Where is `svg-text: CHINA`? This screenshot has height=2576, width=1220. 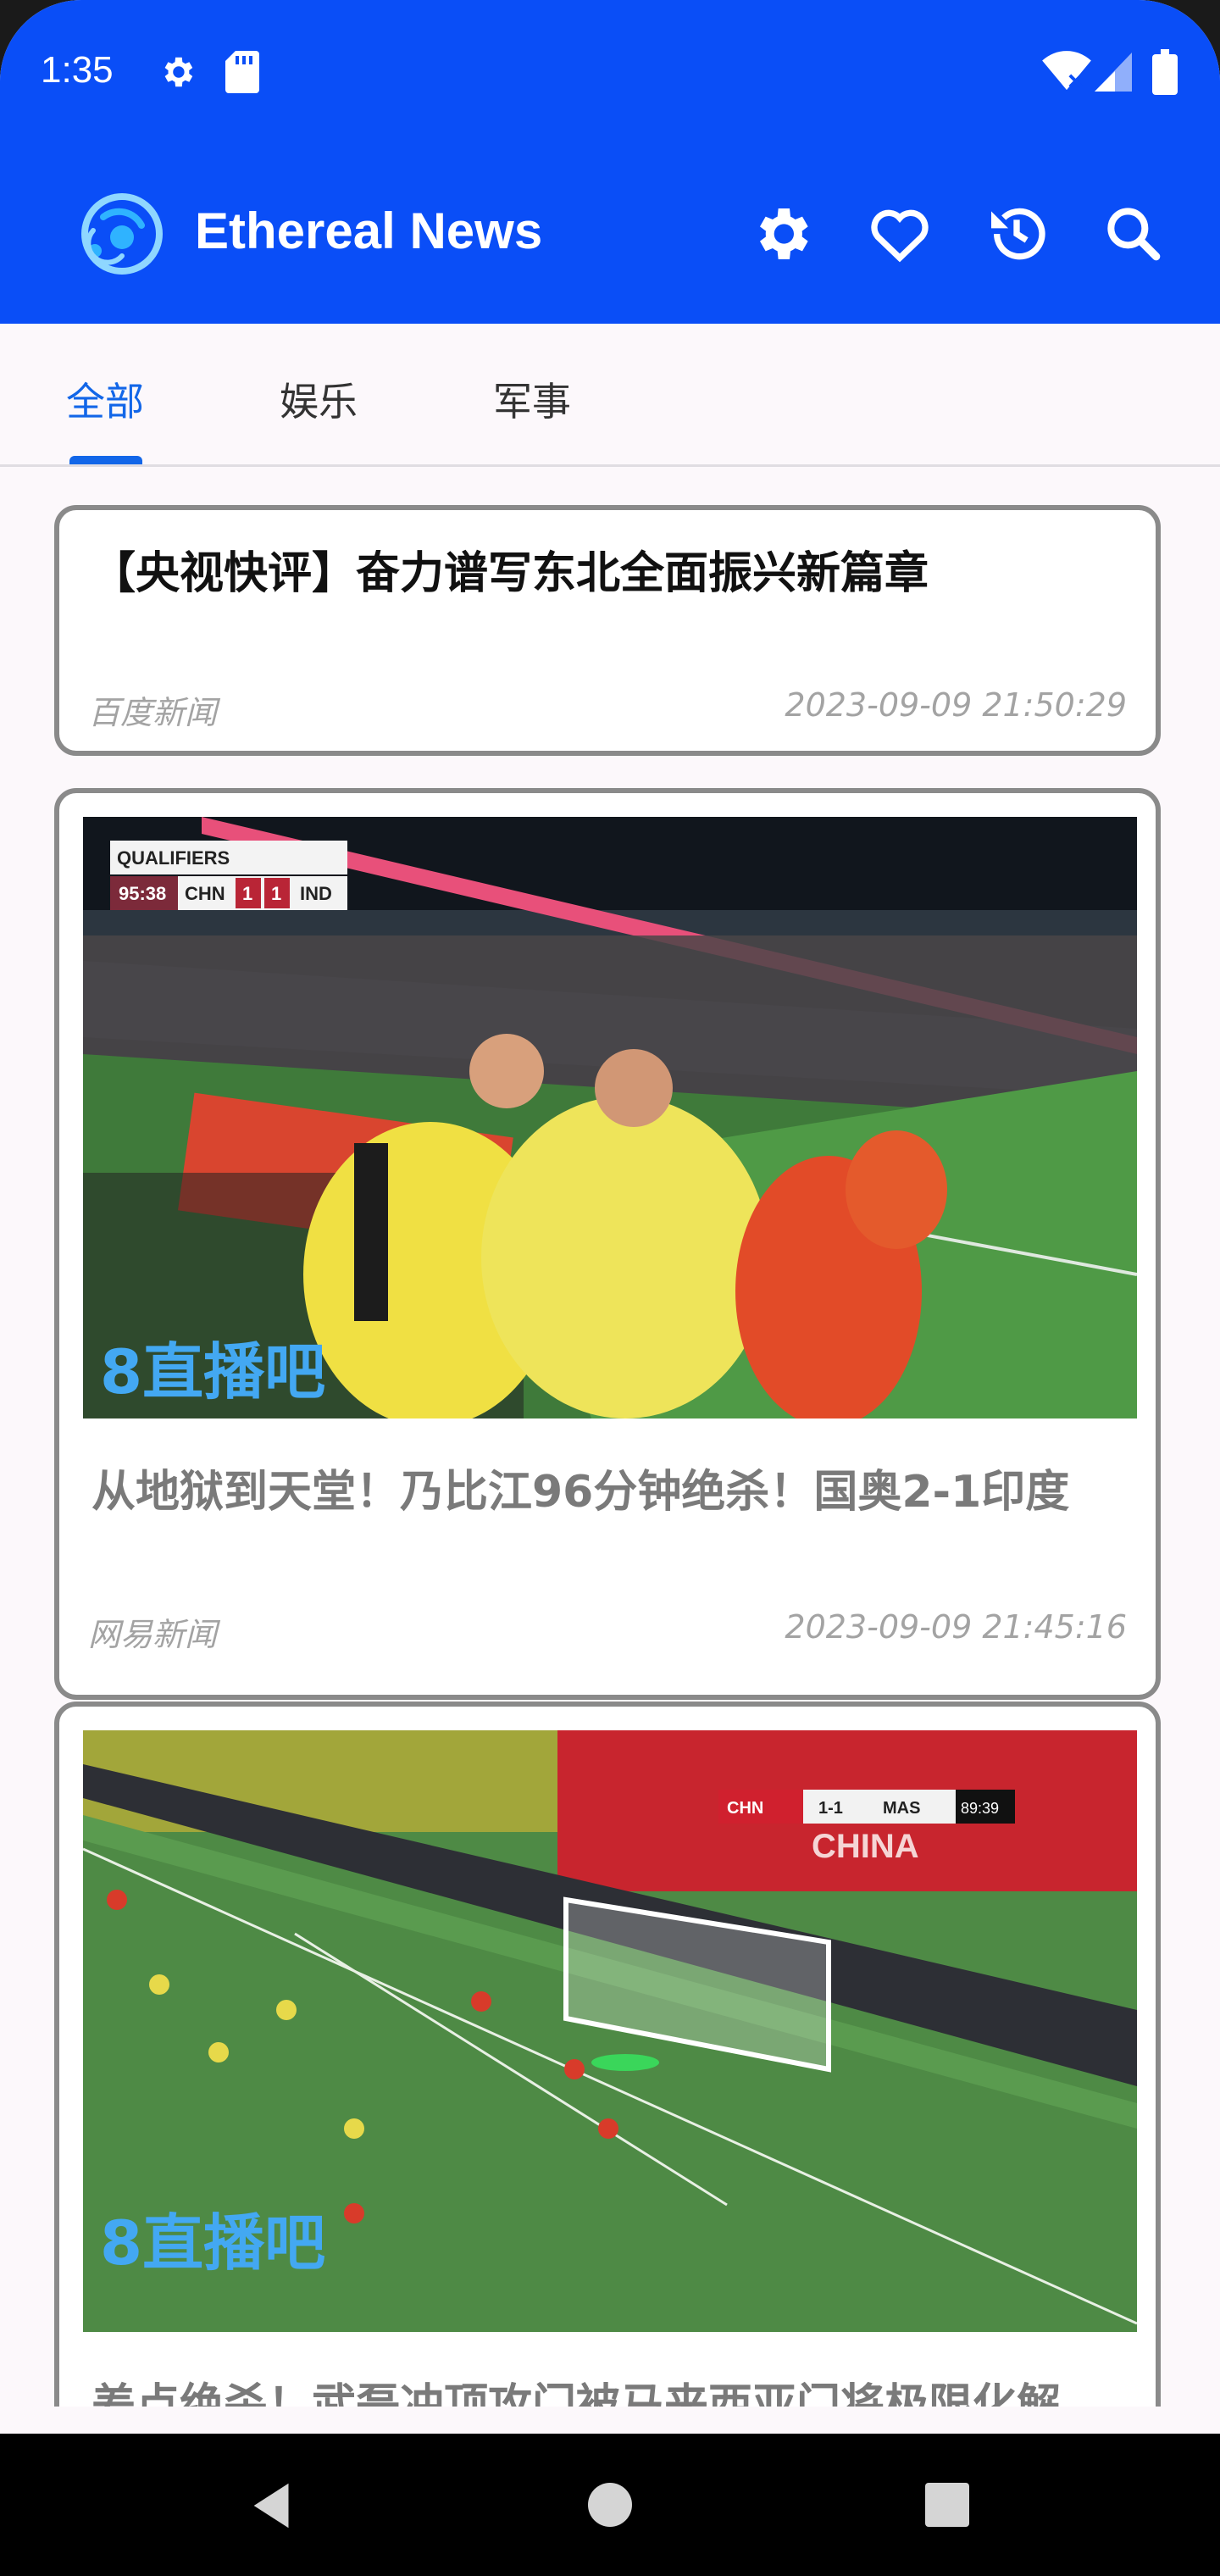
svg-text: CHINA is located at coordinates (865, 1846).